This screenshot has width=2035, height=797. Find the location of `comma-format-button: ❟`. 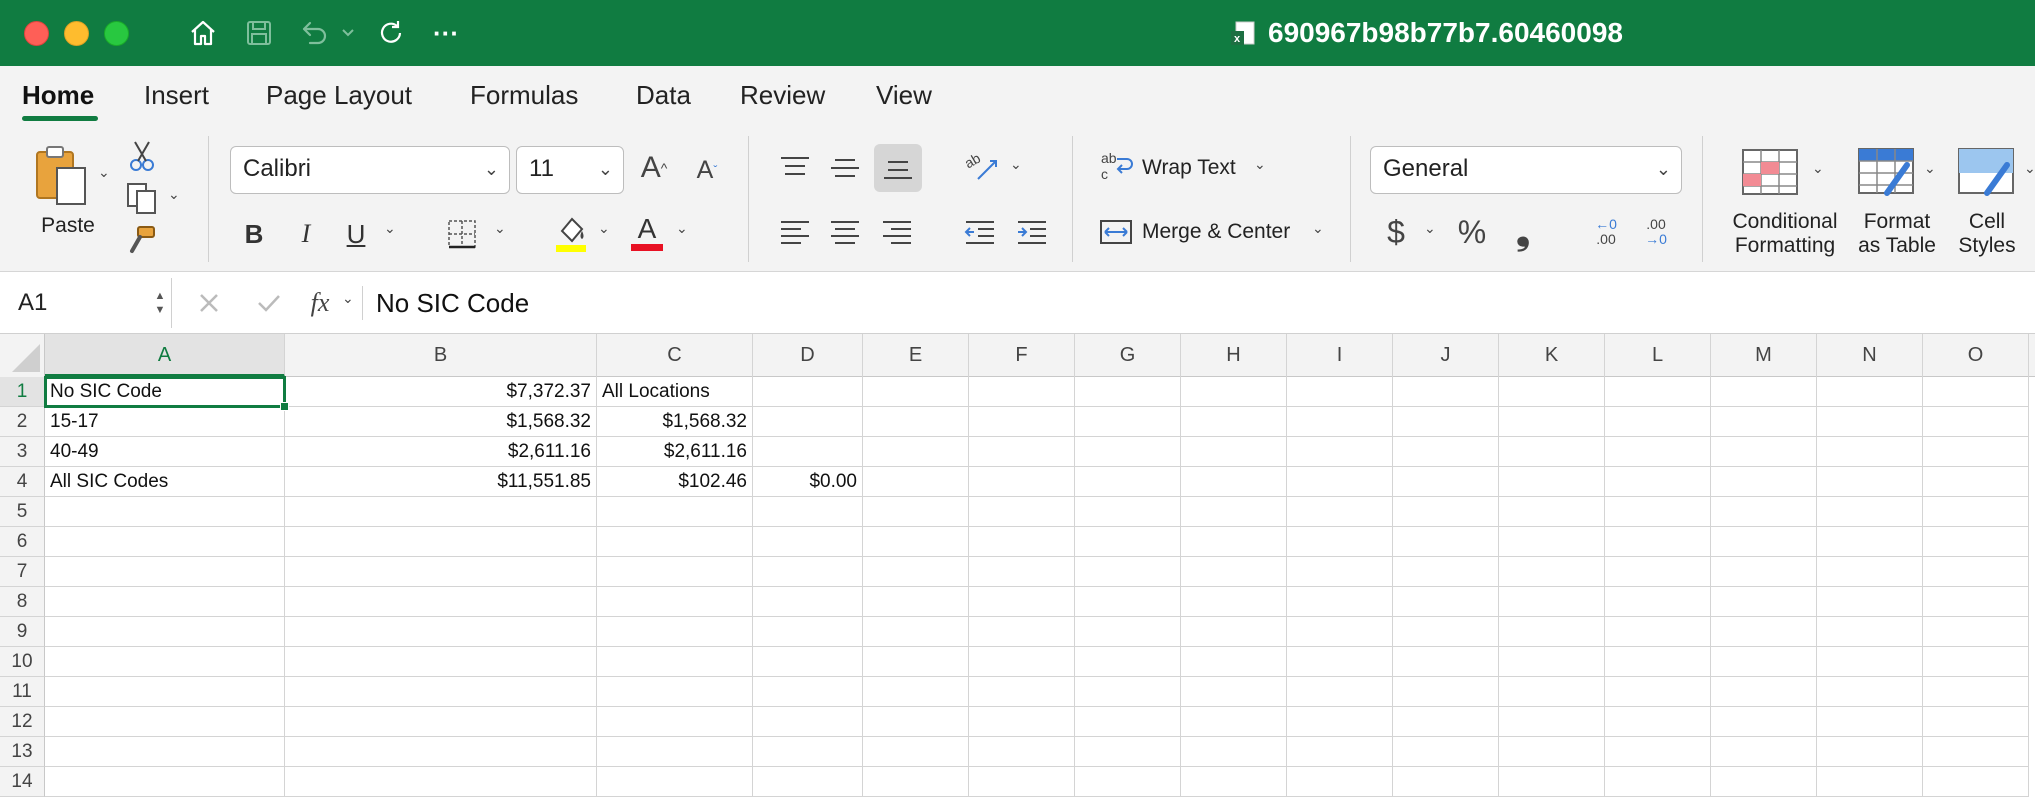

comma-format-button: ❟ is located at coordinates (1523, 232).